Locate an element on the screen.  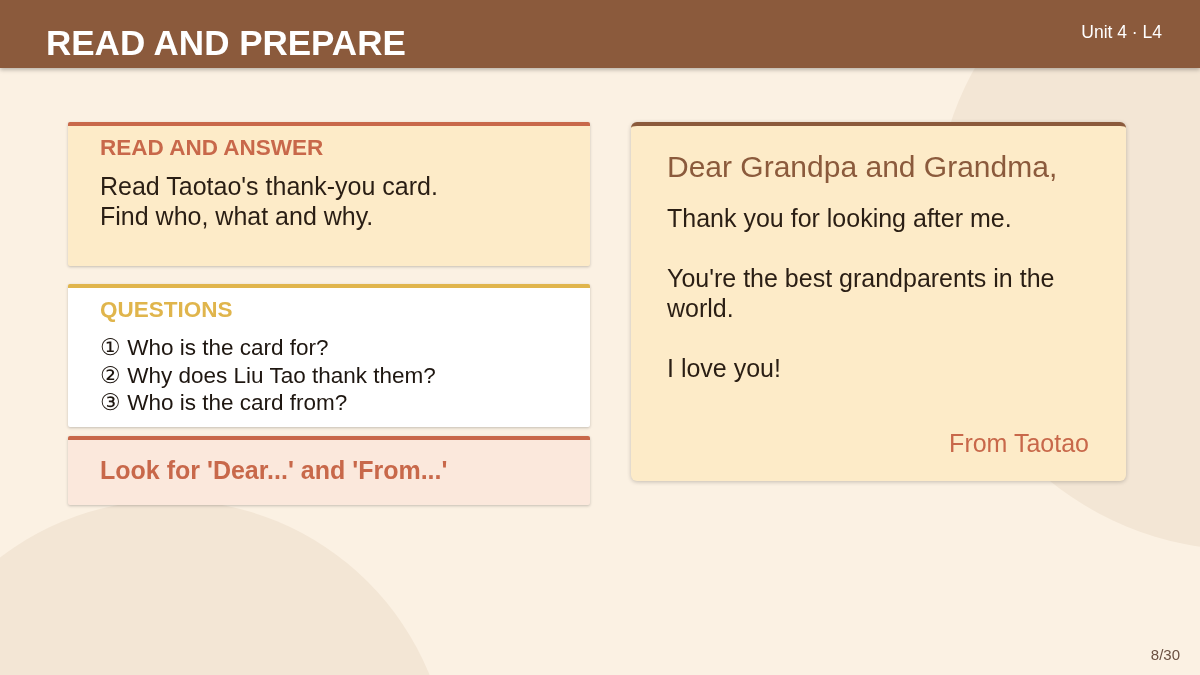
question-item: ② Why does Liu Tao thank them? is located at coordinates (268, 375).